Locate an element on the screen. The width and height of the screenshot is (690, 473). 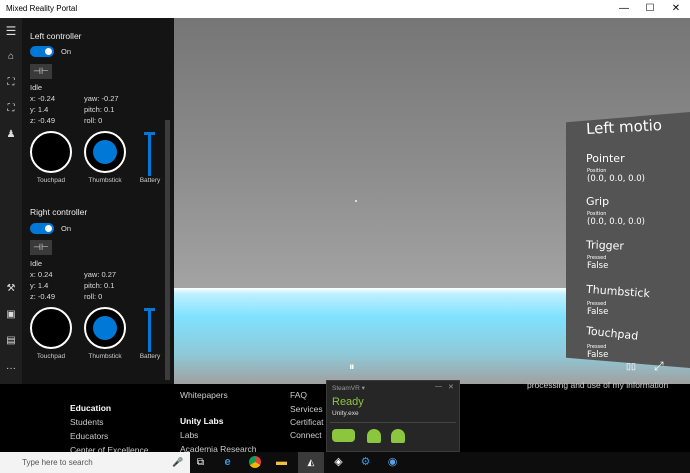
steamvr-minimize: — is located at coordinates (438, 386).